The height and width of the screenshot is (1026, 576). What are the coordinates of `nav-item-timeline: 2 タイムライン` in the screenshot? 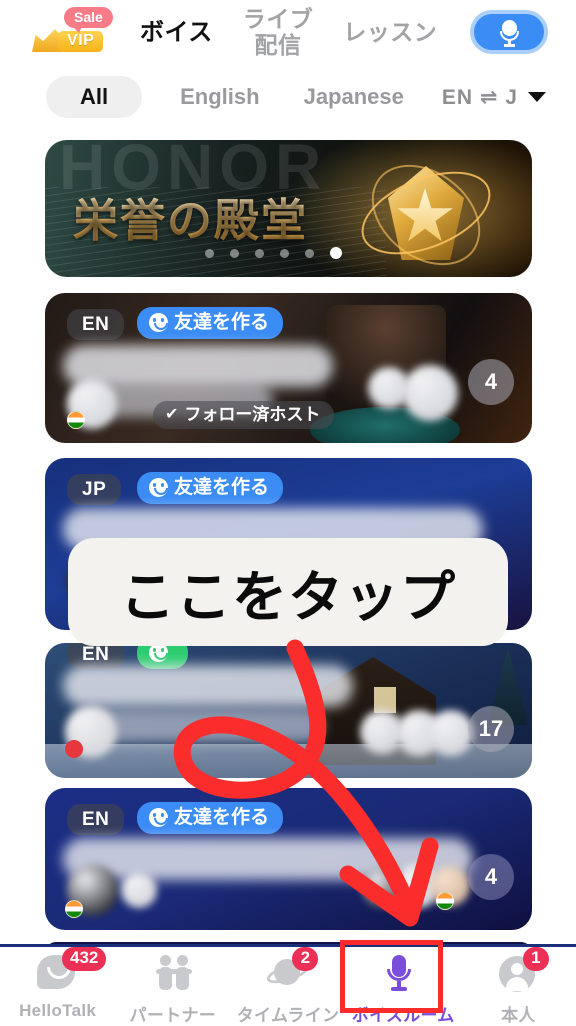 It's located at (287, 986).